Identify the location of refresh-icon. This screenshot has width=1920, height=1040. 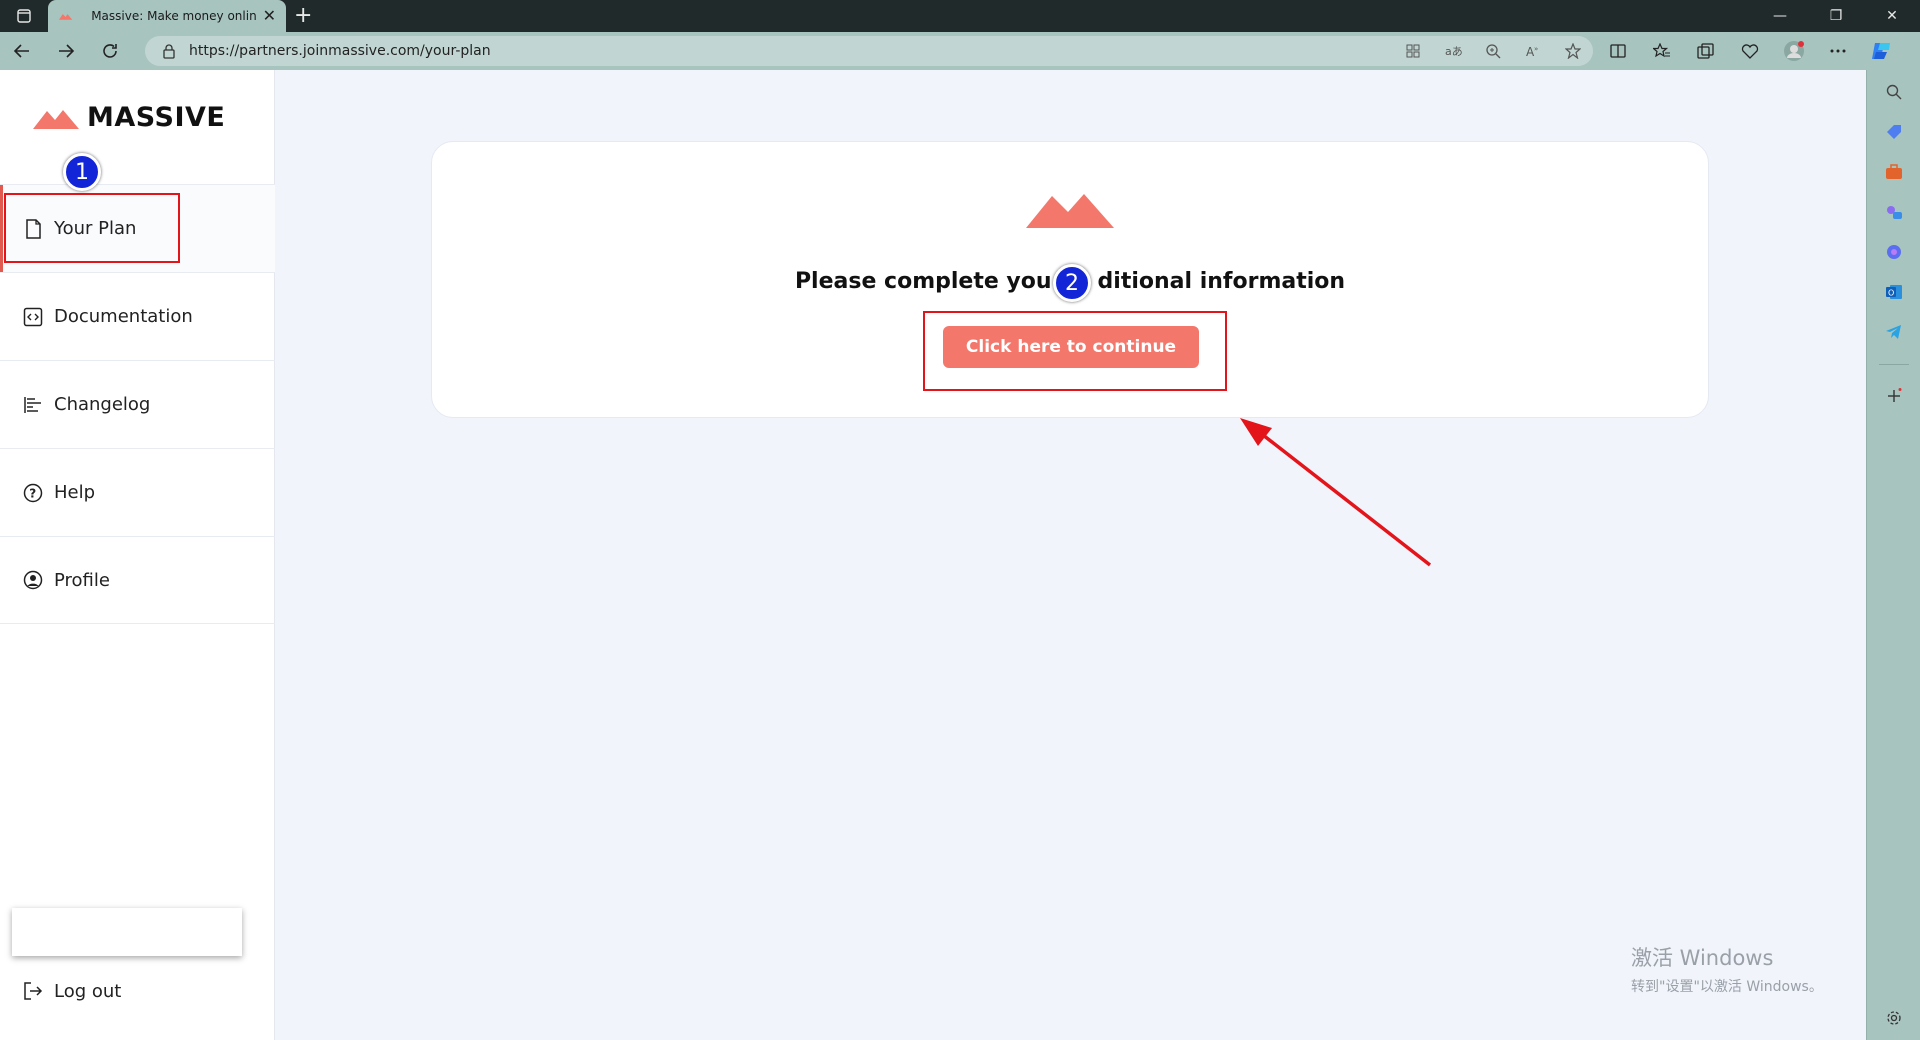
(110, 51).